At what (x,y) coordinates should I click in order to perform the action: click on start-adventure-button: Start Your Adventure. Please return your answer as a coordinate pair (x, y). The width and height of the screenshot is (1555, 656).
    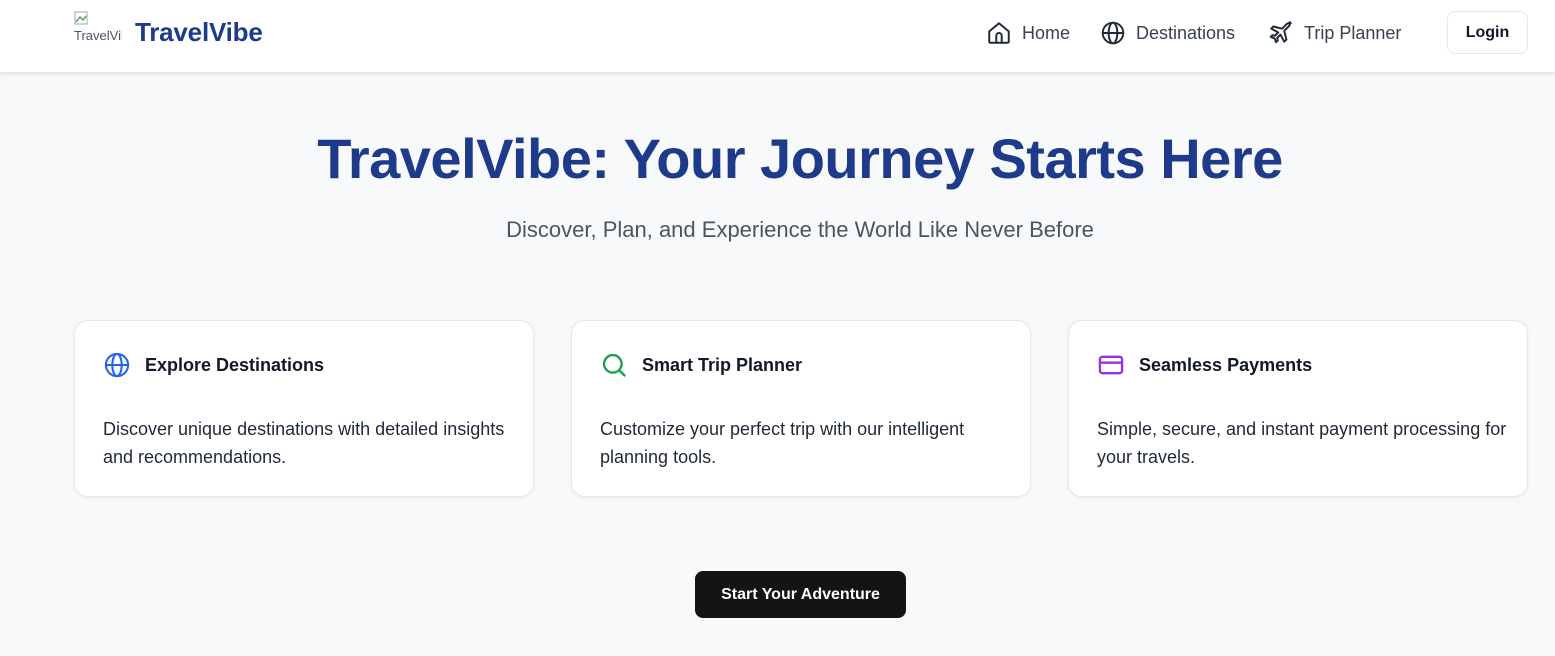
    Looking at the image, I should click on (800, 594).